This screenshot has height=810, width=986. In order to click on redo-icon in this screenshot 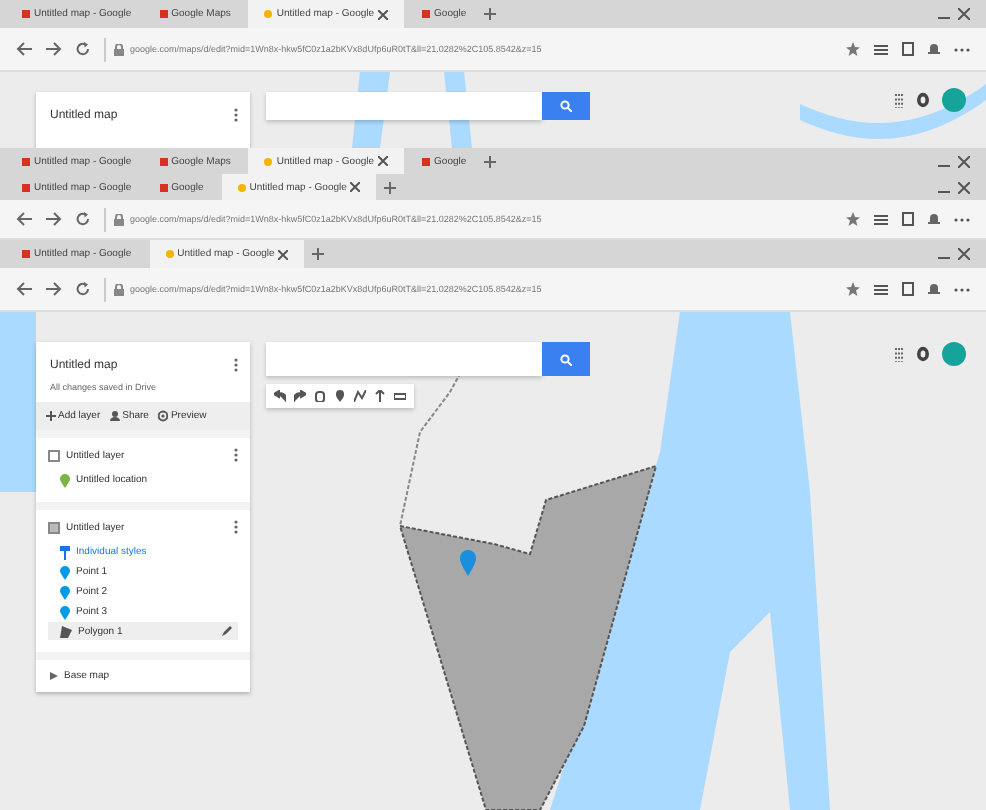, I will do `click(300, 396)`.